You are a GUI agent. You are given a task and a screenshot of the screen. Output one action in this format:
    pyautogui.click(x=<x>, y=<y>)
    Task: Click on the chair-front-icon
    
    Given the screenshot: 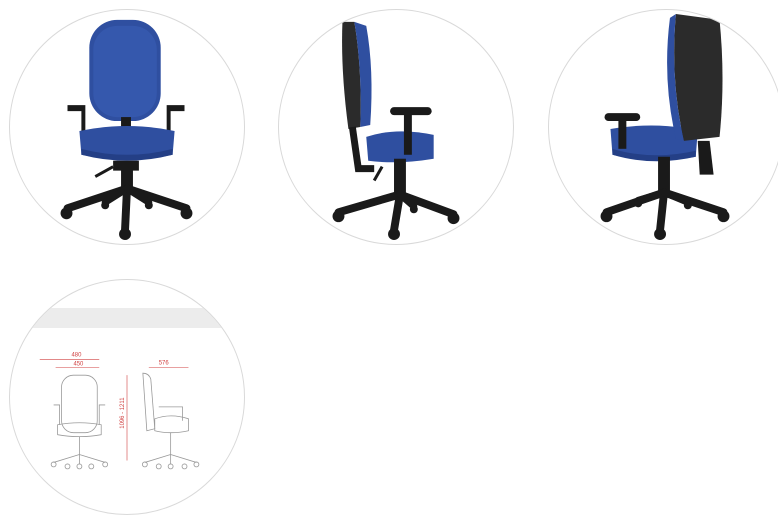 What is the action you would take?
    pyautogui.click(x=126, y=130)
    